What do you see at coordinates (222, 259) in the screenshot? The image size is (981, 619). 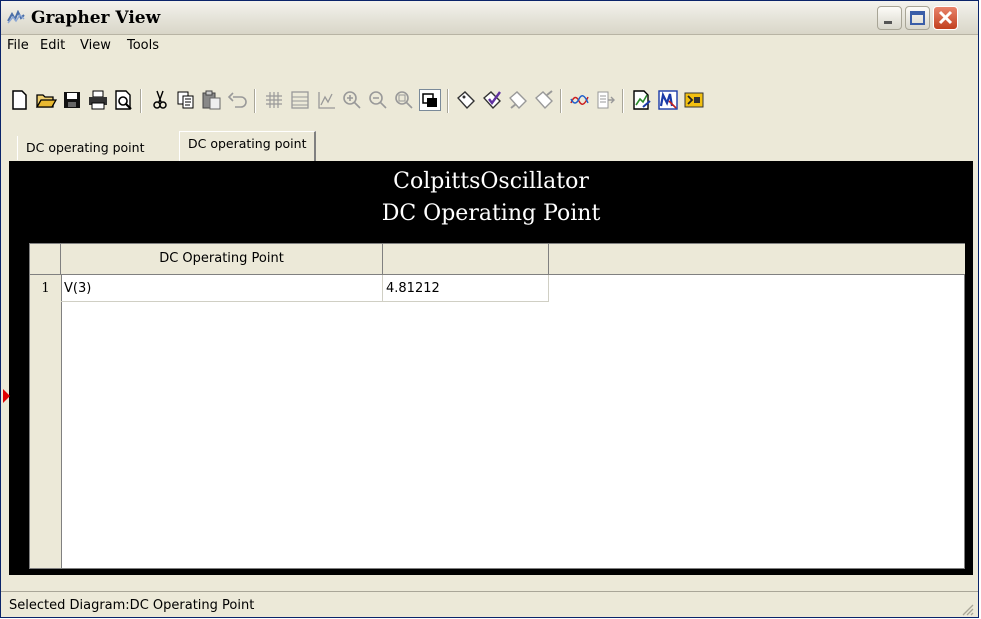 I see `column-header-name: DC Operating Point` at bounding box center [222, 259].